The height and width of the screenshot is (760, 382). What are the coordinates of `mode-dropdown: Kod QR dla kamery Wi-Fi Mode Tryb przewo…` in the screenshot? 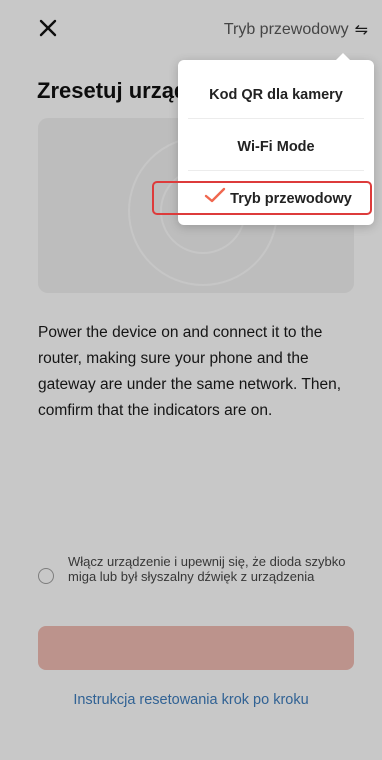 It's located at (276, 139).